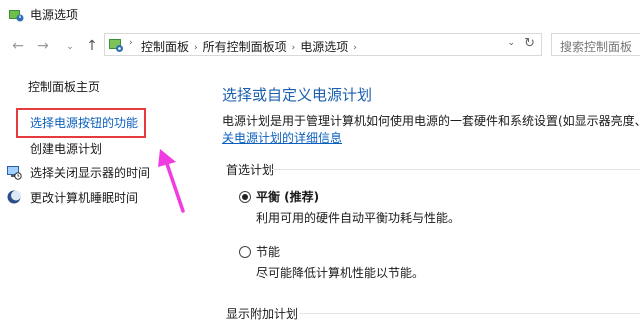 The image size is (640, 335). What do you see at coordinates (340, 273) in the screenshot?
I see `plan-description-power-saver: 尽可能降低计算机性能以节能。` at bounding box center [340, 273].